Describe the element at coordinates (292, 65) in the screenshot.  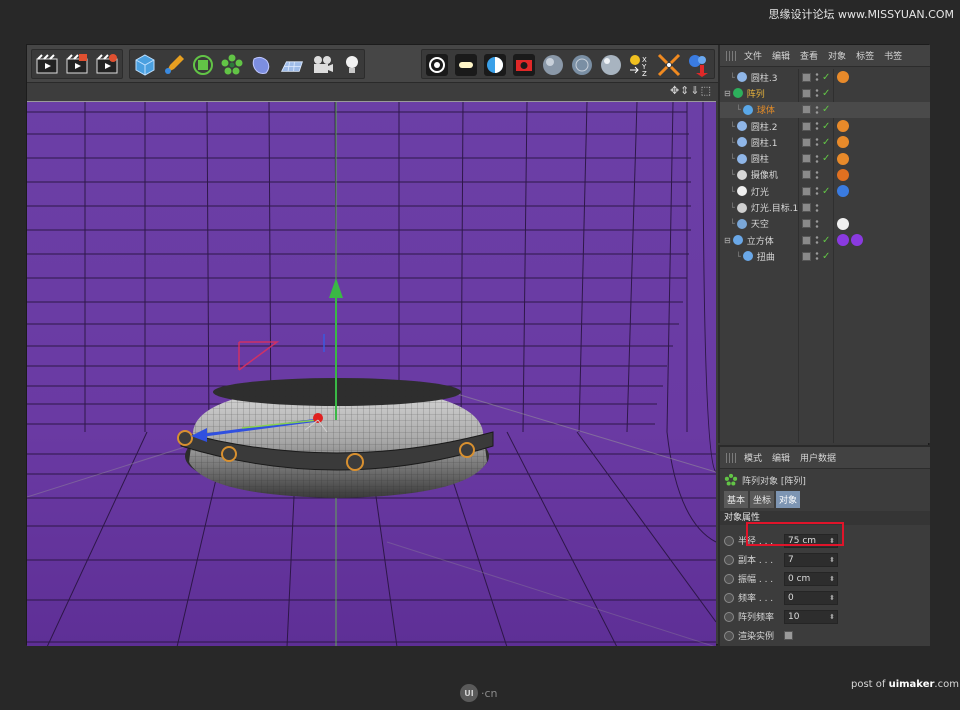
I see `floor-icon` at that location.